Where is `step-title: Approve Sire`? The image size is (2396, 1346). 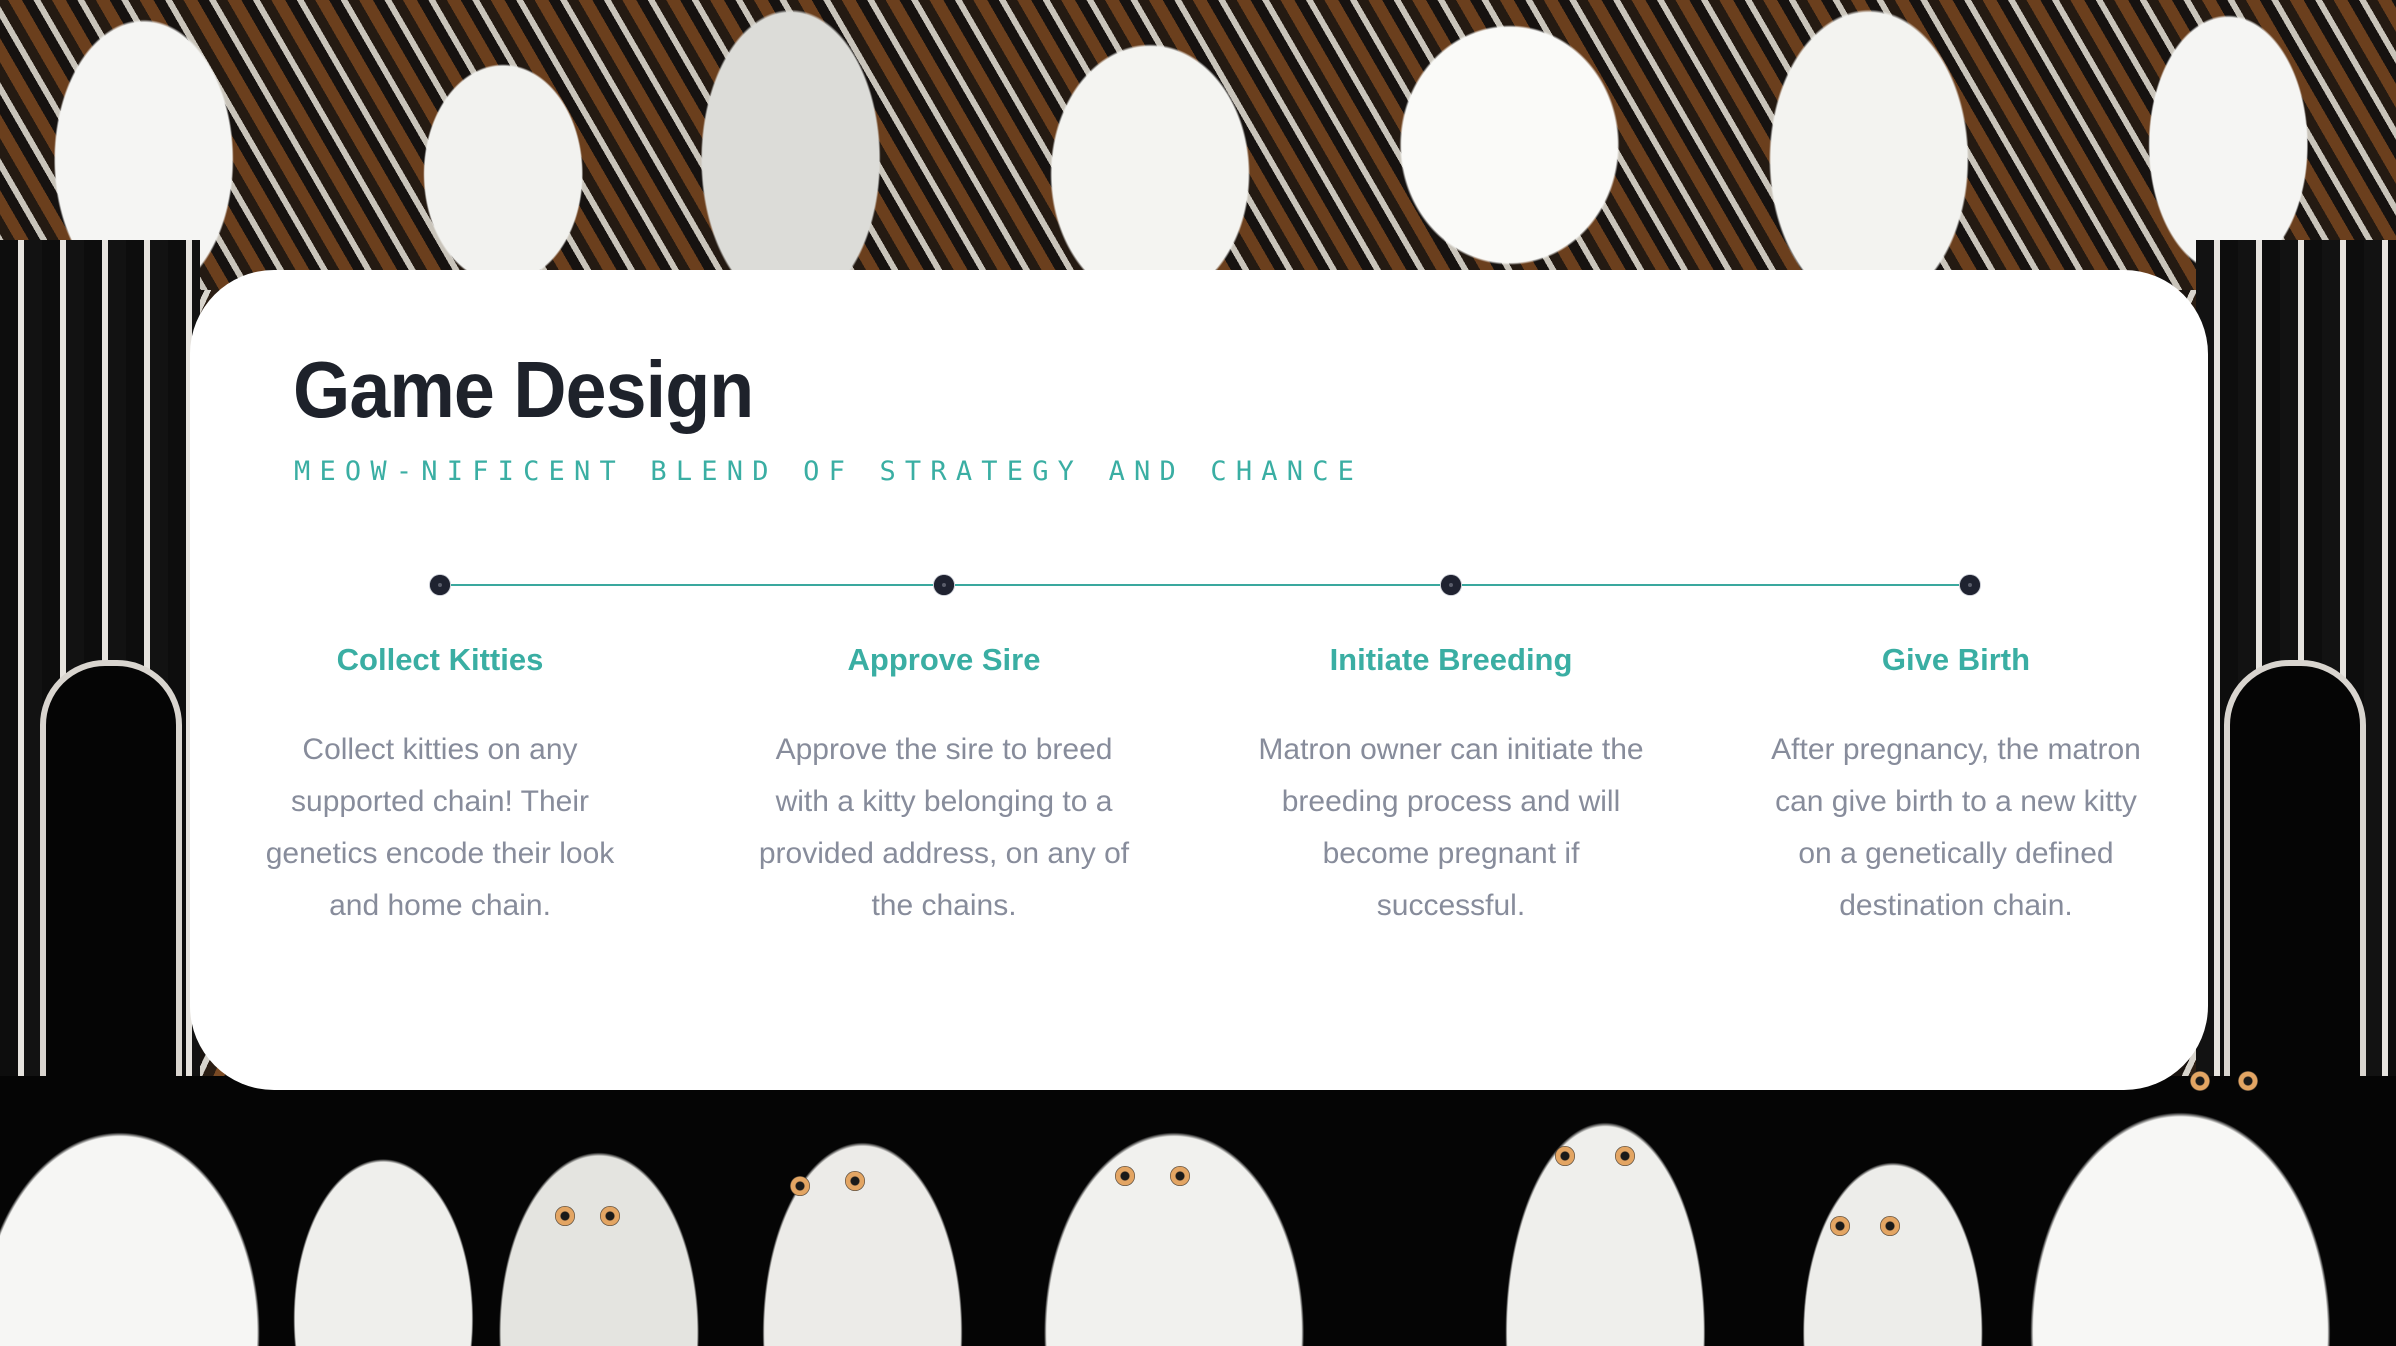 step-title: Approve Sire is located at coordinates (944, 659).